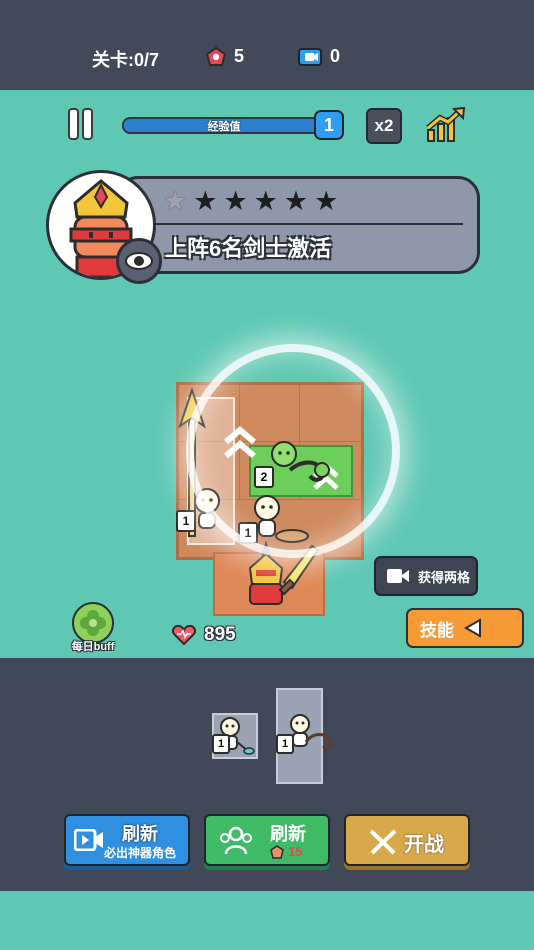  Describe the element at coordinates (293, 451) in the screenshot. I see `activation-energy-ring` at that location.